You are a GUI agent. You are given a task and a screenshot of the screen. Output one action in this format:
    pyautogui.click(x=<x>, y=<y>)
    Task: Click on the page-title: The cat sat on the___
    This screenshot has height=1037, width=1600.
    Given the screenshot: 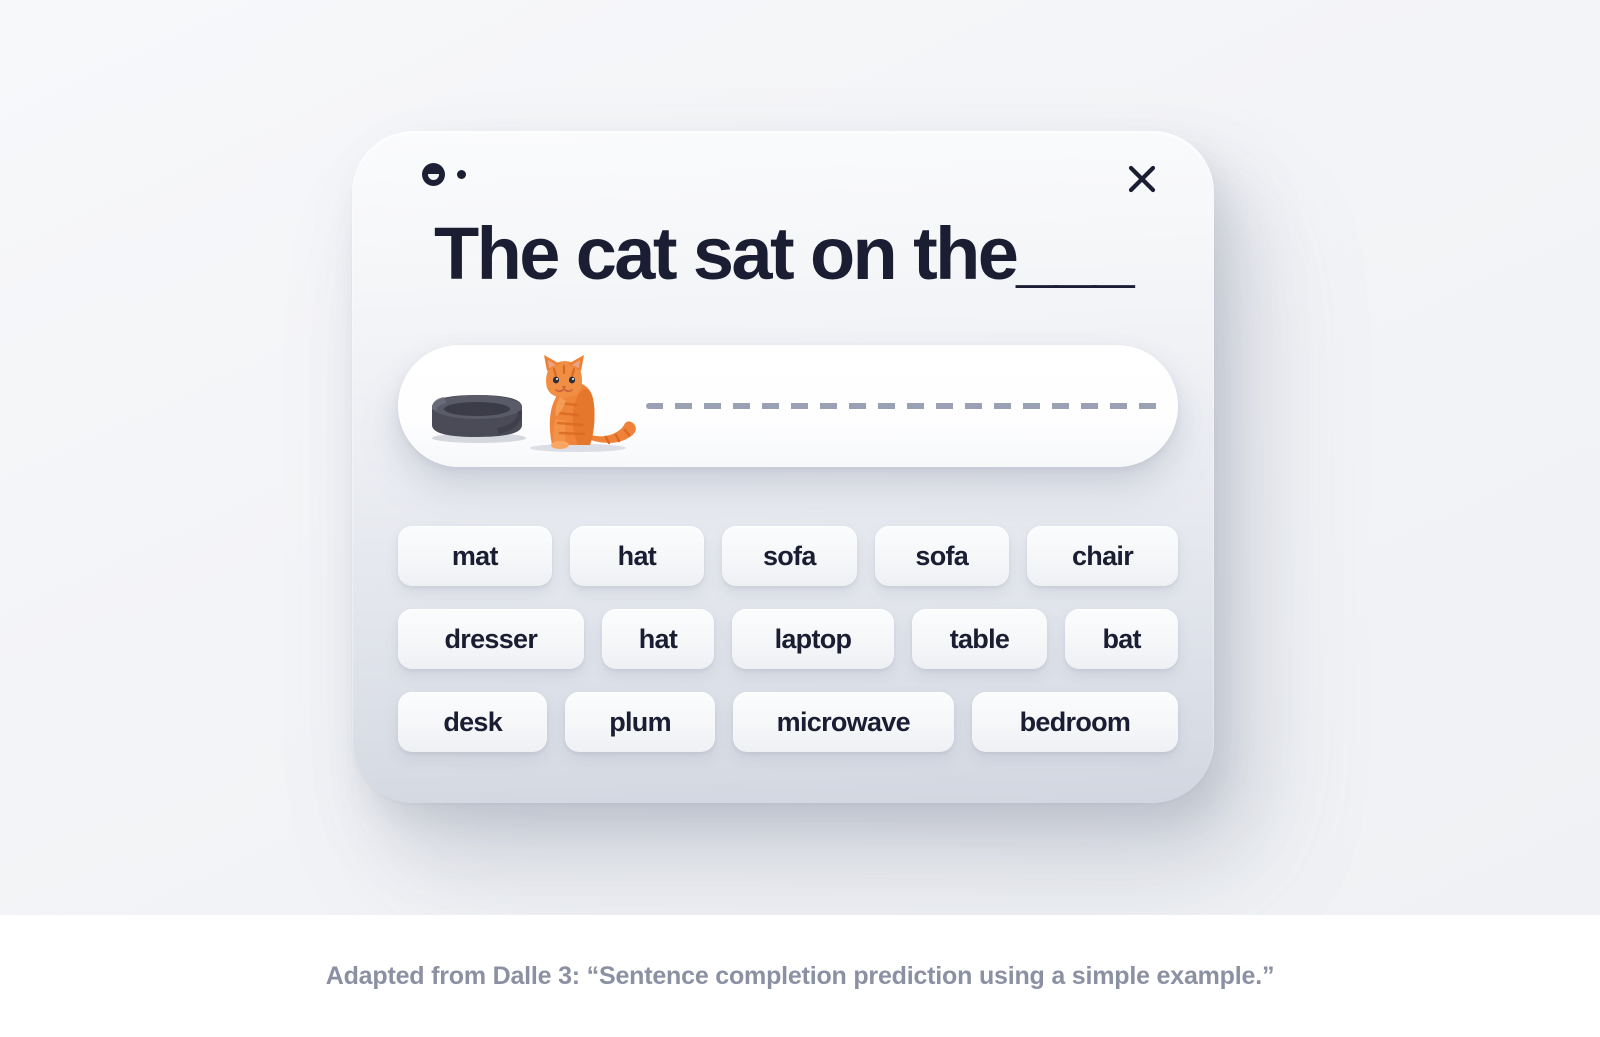 What is the action you would take?
    pyautogui.click(x=784, y=253)
    